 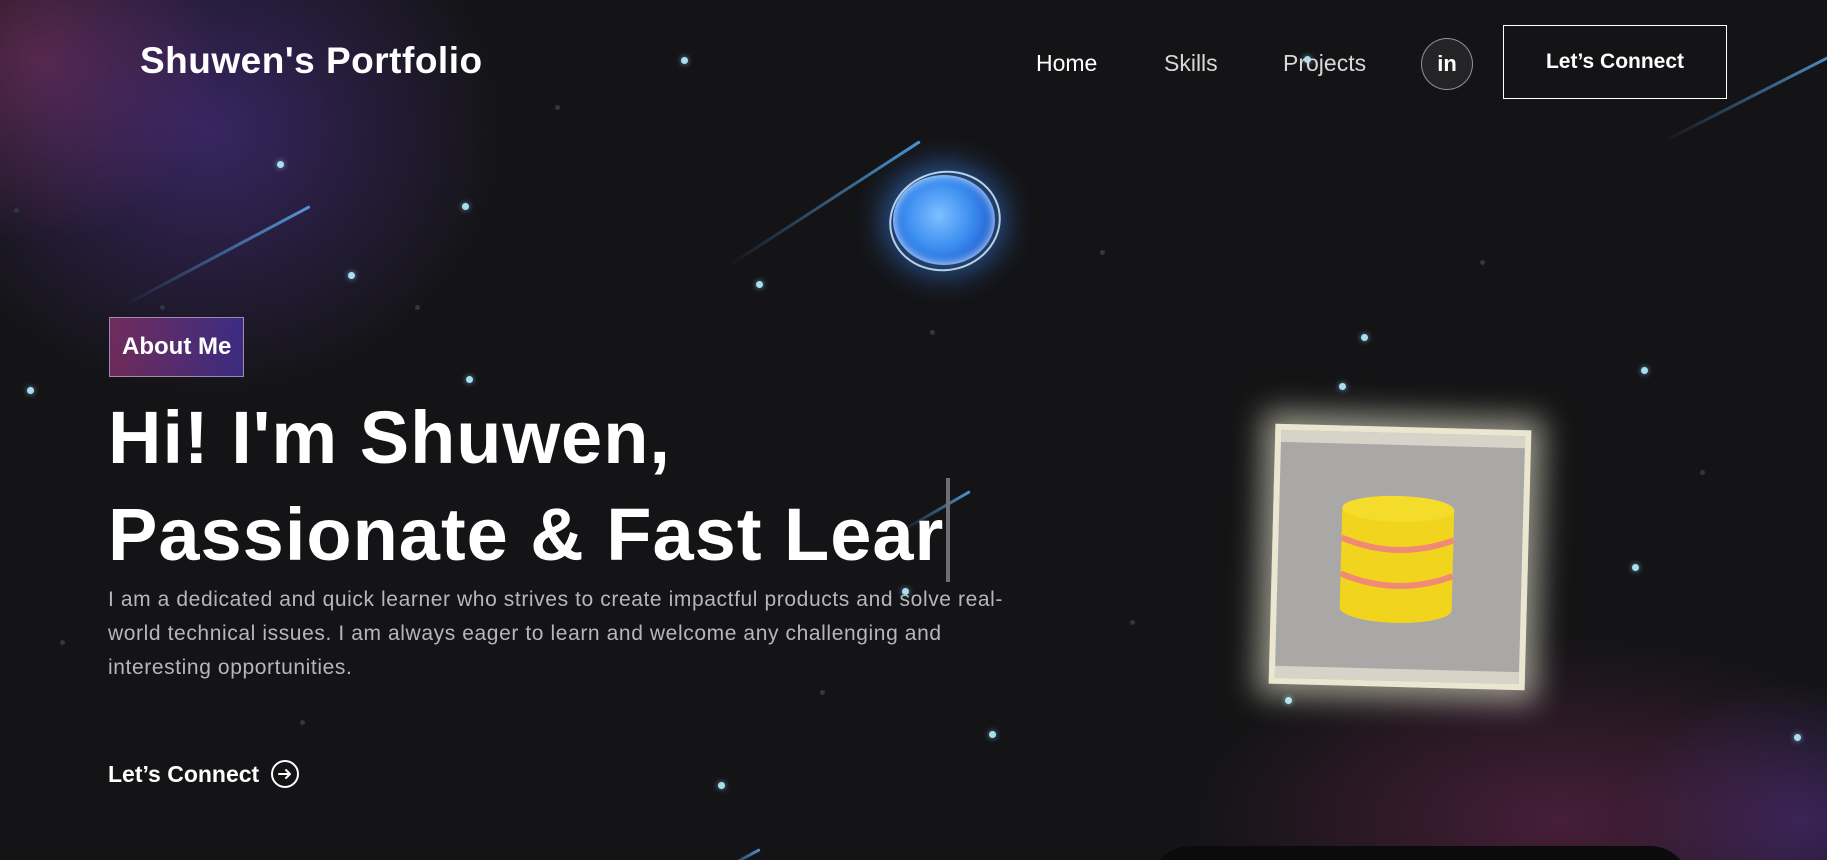 I want to click on card-top-strip, so click(x=1403, y=439).